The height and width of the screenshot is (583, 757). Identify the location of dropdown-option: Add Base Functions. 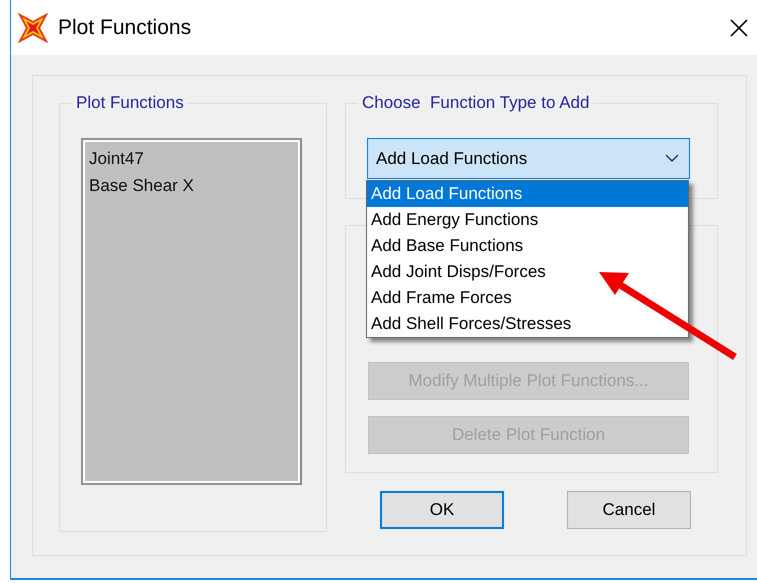
(527, 246).